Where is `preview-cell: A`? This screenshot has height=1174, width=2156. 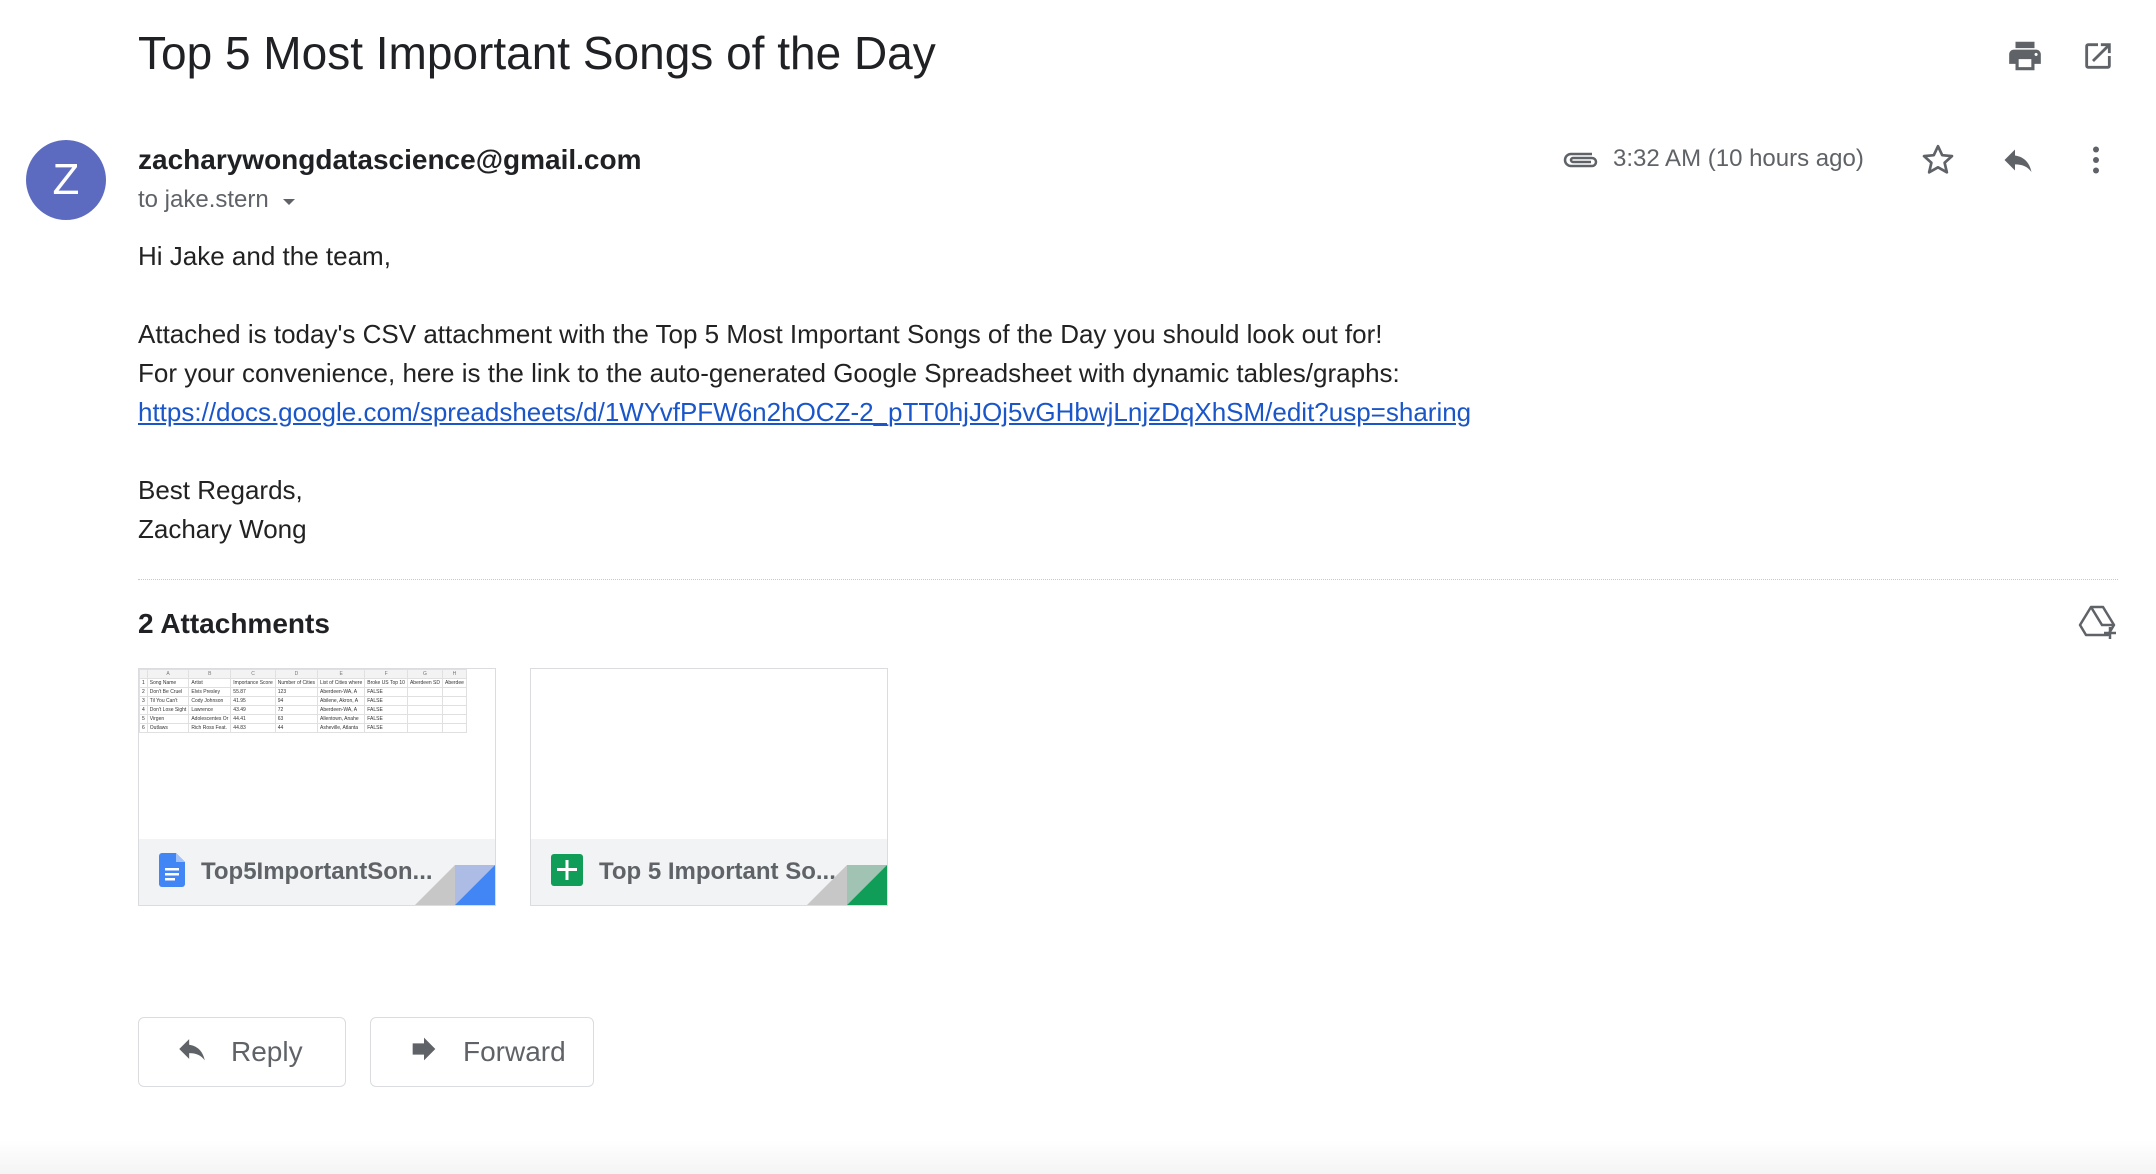
preview-cell: A is located at coordinates (168, 674).